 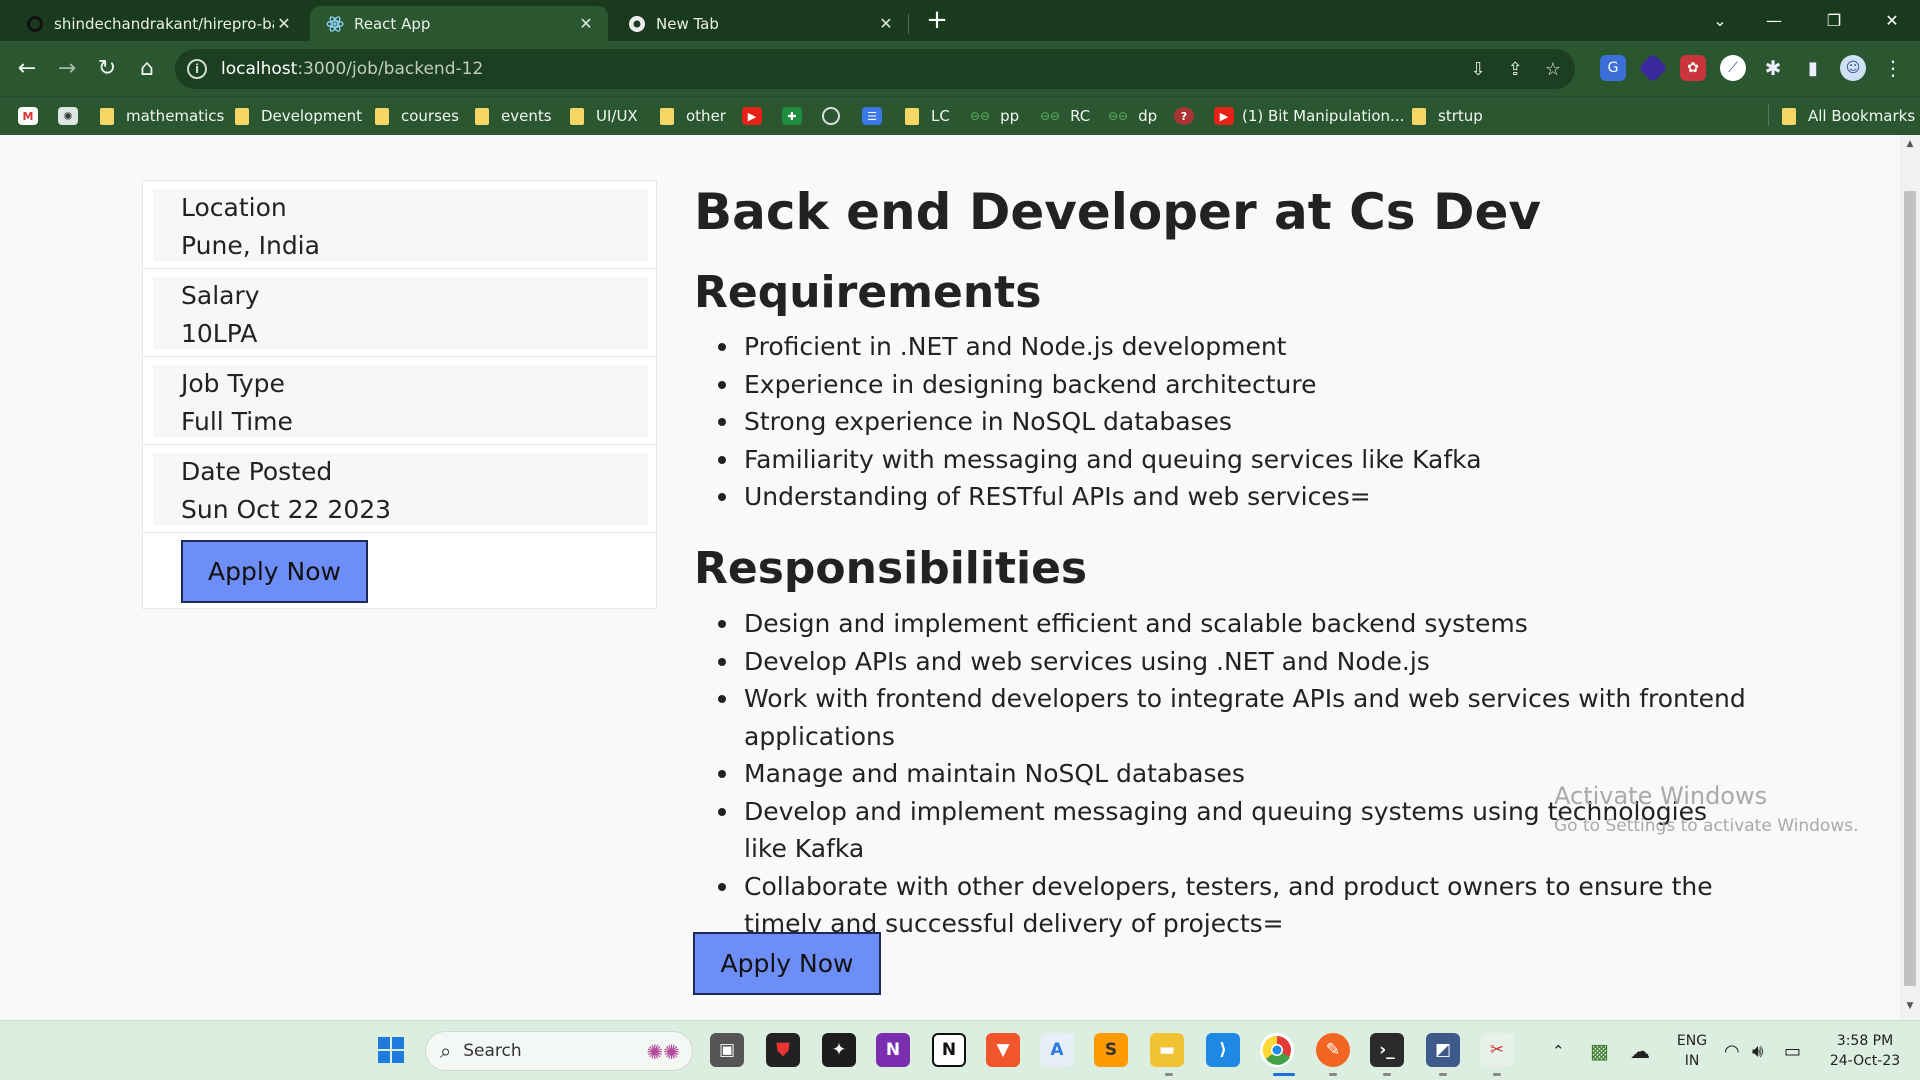 I want to click on list-item: Strong experience in NoSQL databases, so click(x=1224, y=422).